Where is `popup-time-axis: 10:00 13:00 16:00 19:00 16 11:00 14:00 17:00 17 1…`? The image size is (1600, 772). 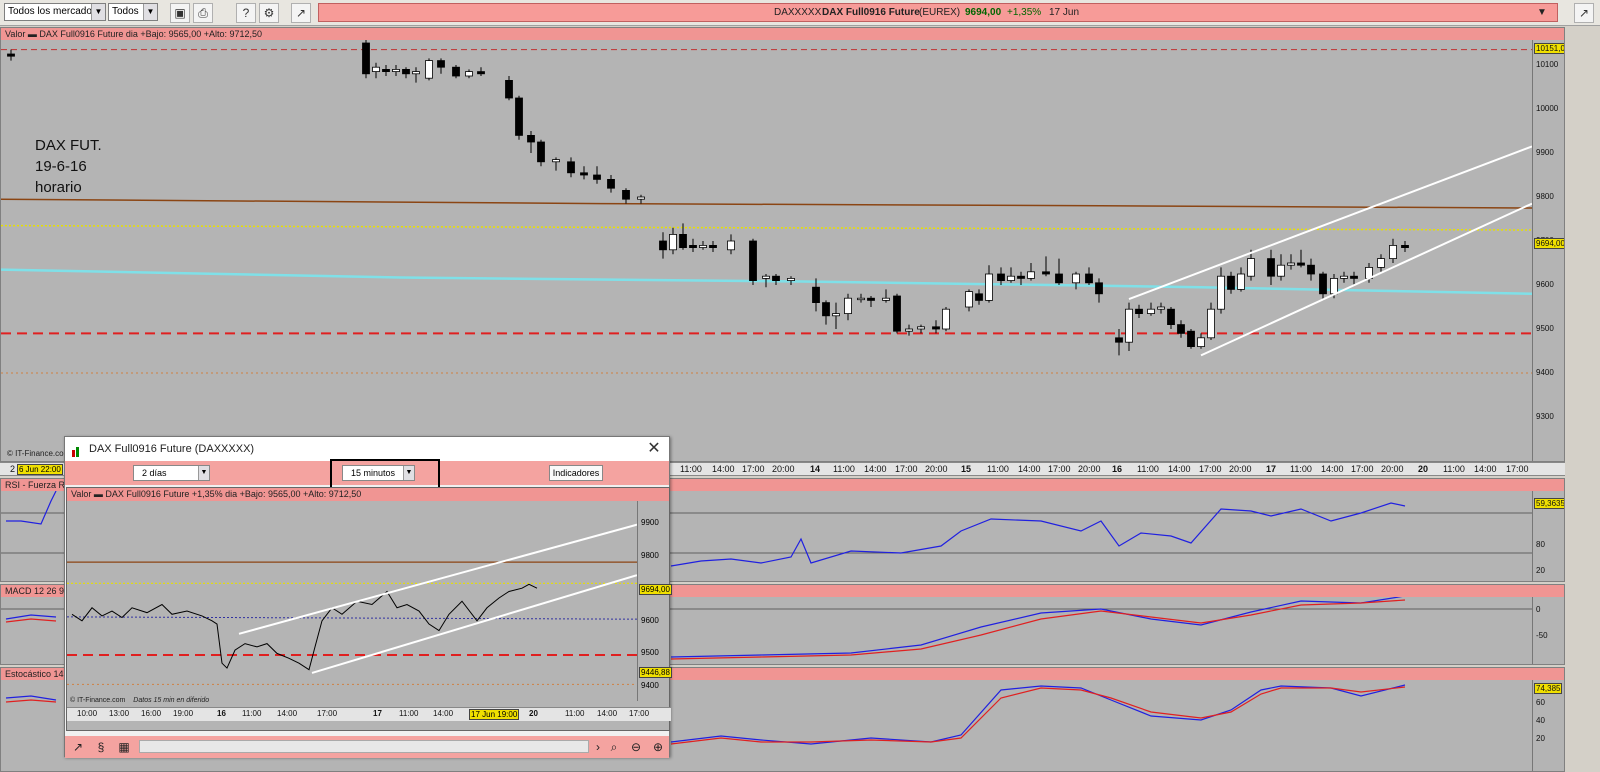 popup-time-axis: 10:00 13:00 16:00 19:00 16 11:00 14:00 17:00 17 1… is located at coordinates (369, 714).